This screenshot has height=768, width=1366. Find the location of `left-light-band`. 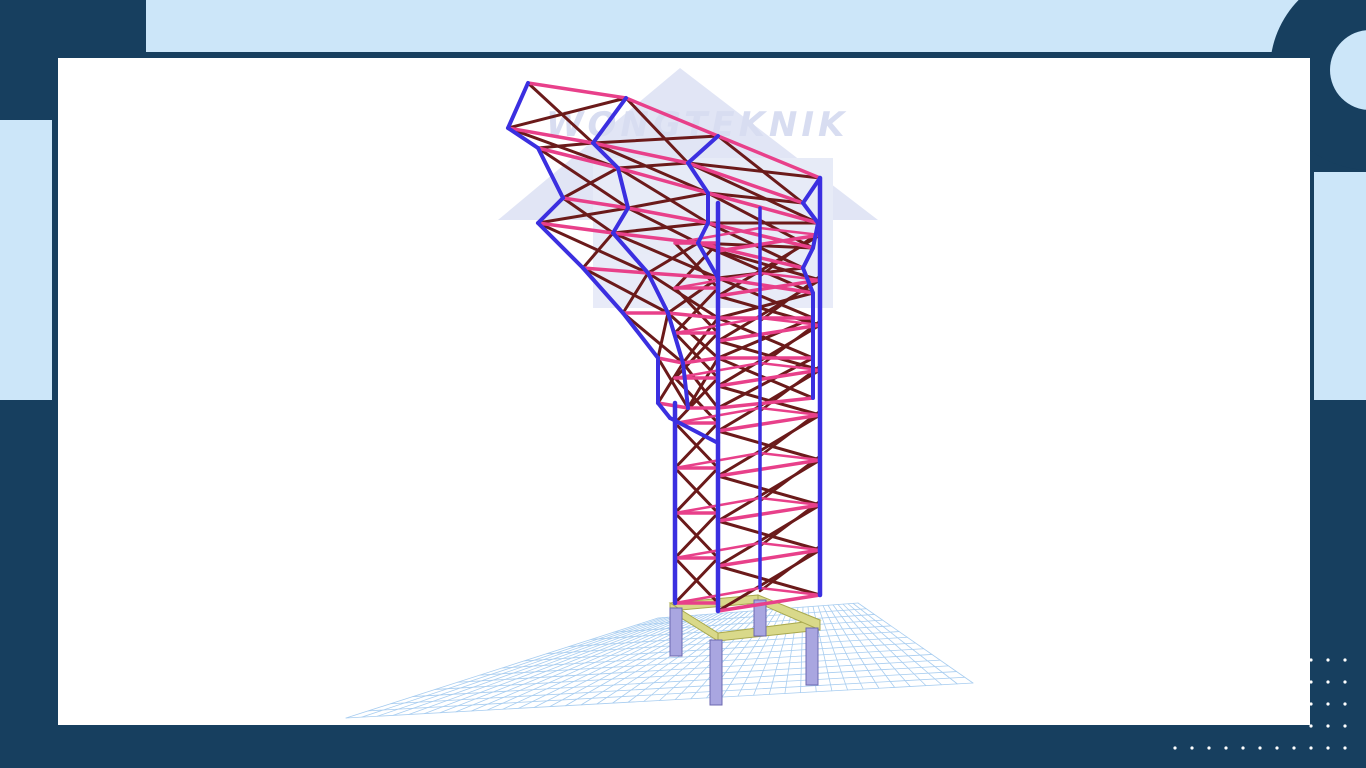

left-light-band is located at coordinates (26, 260).